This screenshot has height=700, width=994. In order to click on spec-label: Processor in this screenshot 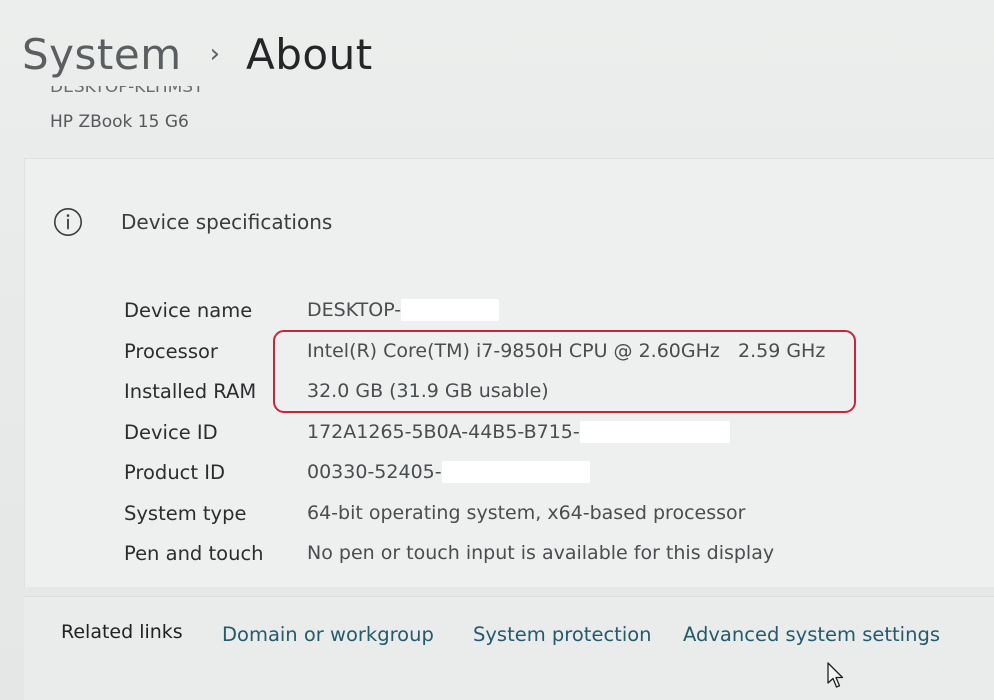, I will do `click(171, 351)`.